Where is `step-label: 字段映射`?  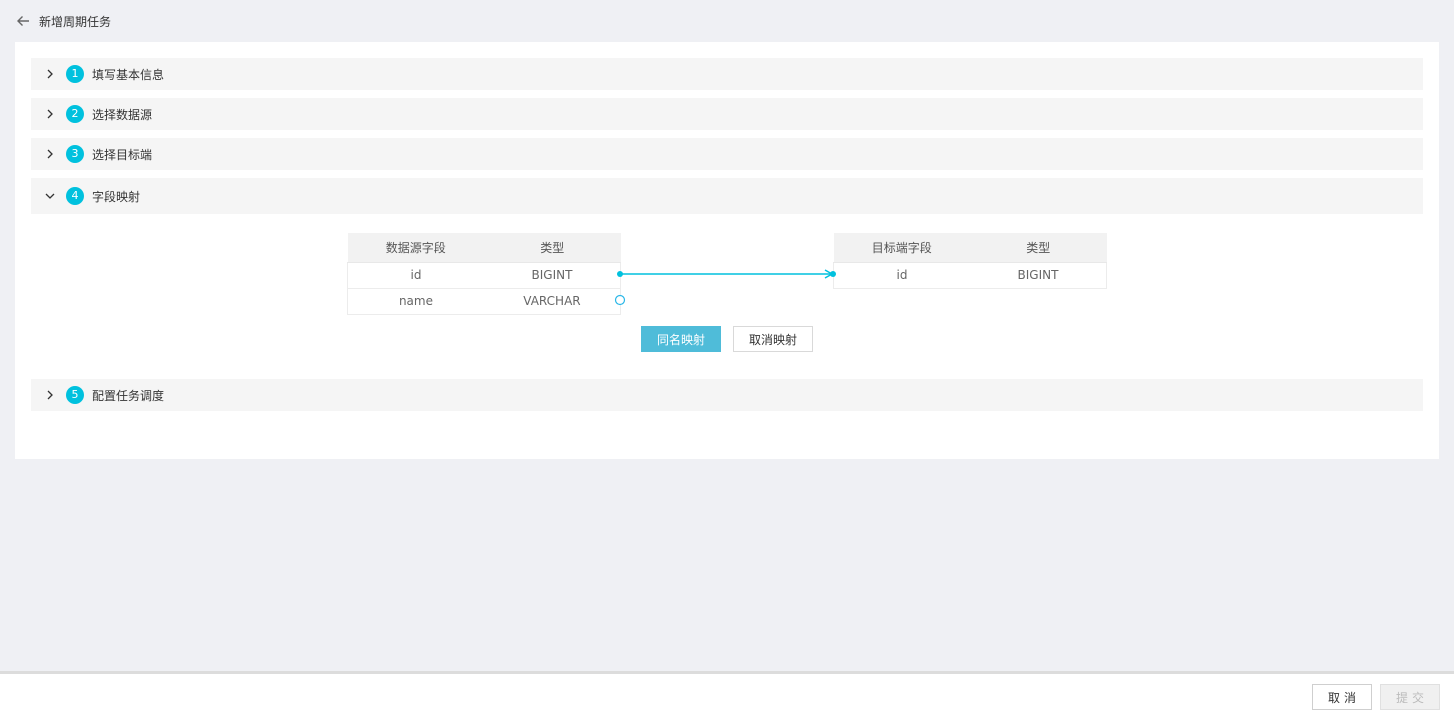 step-label: 字段映射 is located at coordinates (116, 196).